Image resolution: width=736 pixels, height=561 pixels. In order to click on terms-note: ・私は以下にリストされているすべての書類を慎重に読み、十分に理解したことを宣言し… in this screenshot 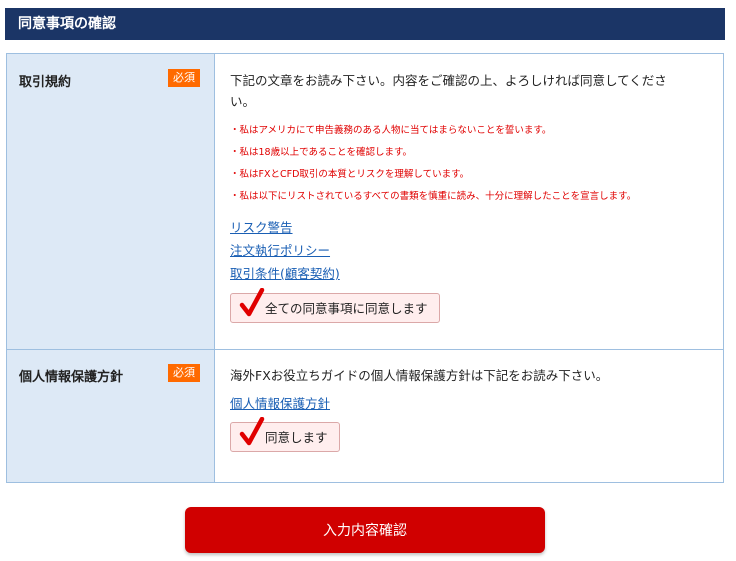, I will do `click(433, 196)`.